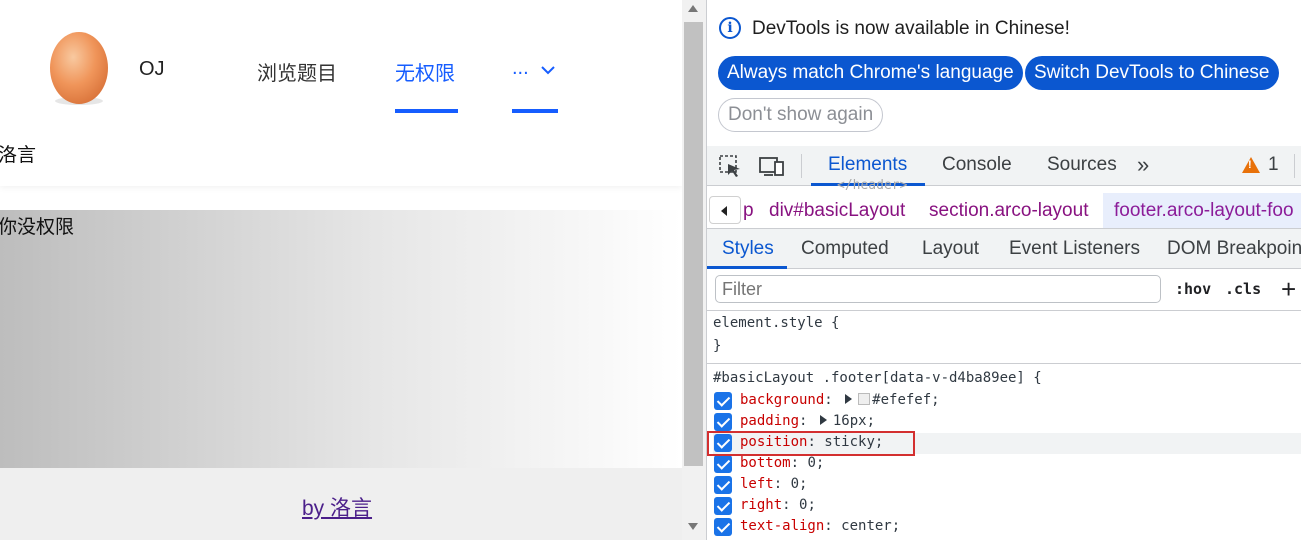  What do you see at coordinates (717, 346) in the screenshot?
I see `rule-close-brace: }` at bounding box center [717, 346].